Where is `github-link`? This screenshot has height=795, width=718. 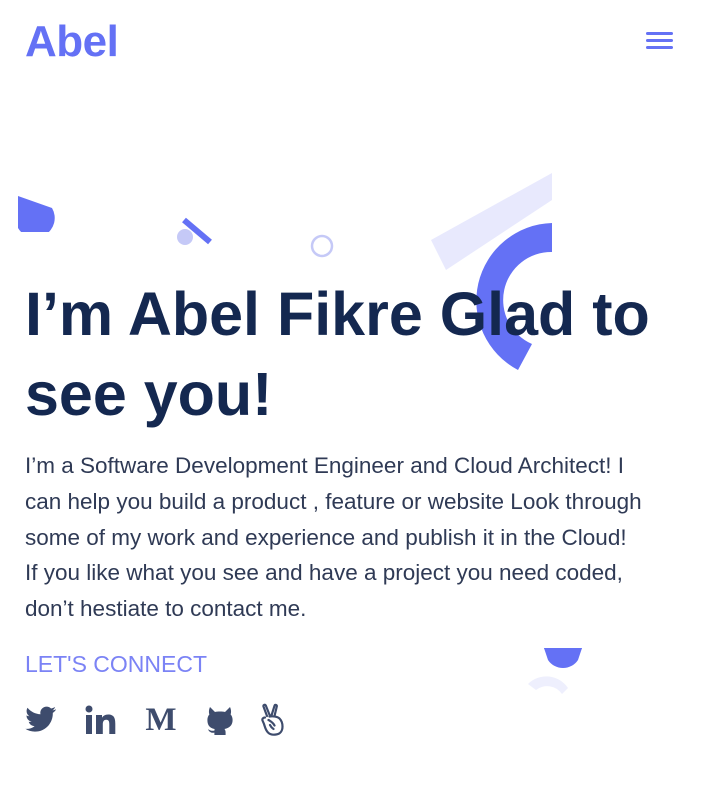
github-link is located at coordinates (220, 720).